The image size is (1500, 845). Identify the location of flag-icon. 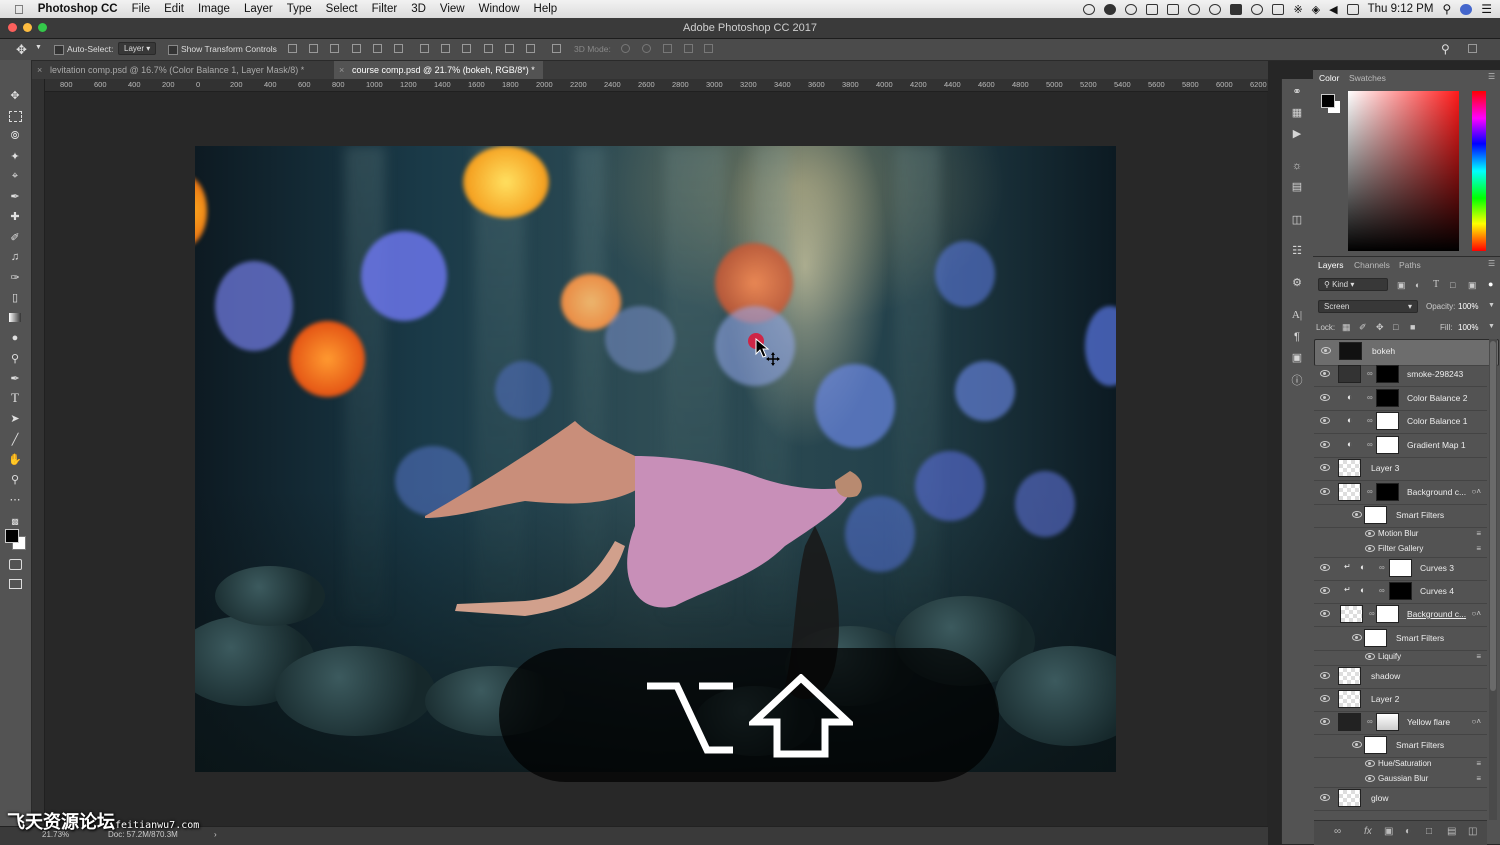
(1352, 9).